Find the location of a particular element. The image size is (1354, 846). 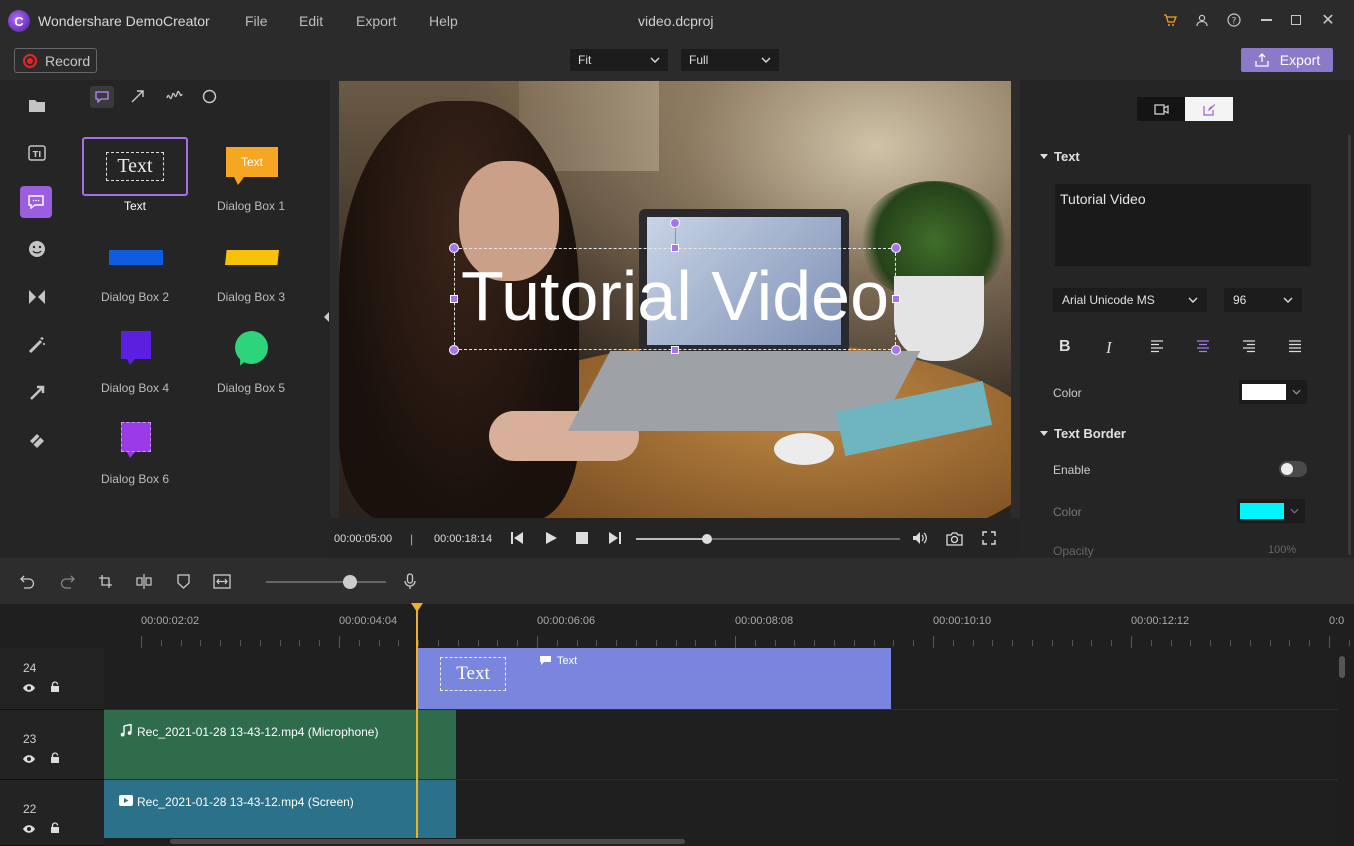

maximize-icon is located at coordinates (1296, 20).